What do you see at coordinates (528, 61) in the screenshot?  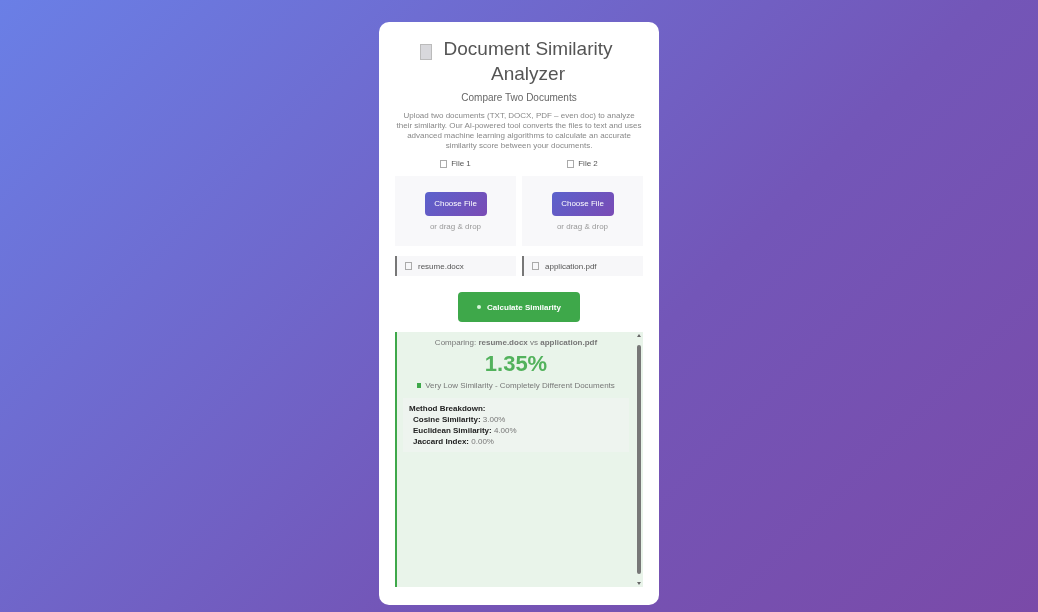 I see `page-title: Document Similarity Analyzer` at bounding box center [528, 61].